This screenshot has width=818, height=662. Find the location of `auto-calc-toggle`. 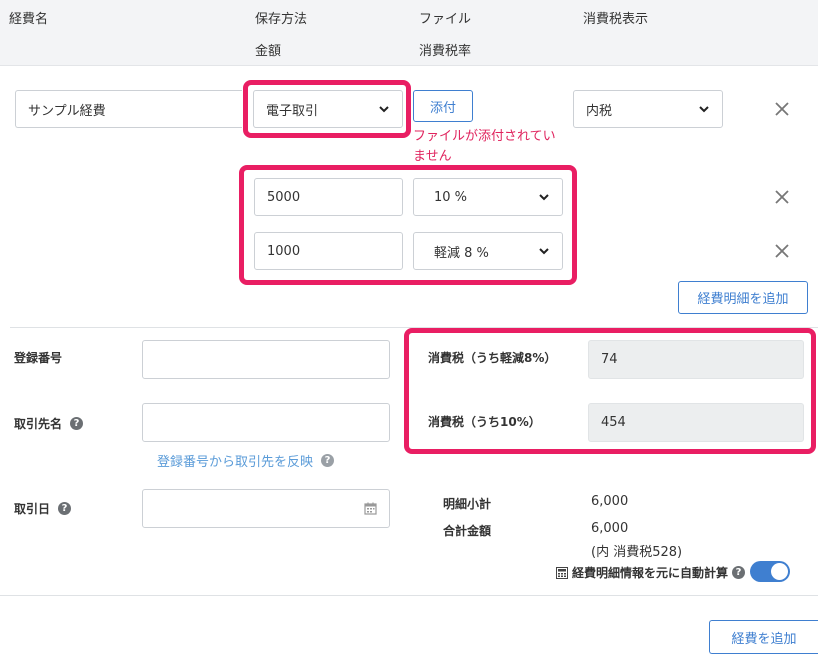

auto-calc-toggle is located at coordinates (770, 571).